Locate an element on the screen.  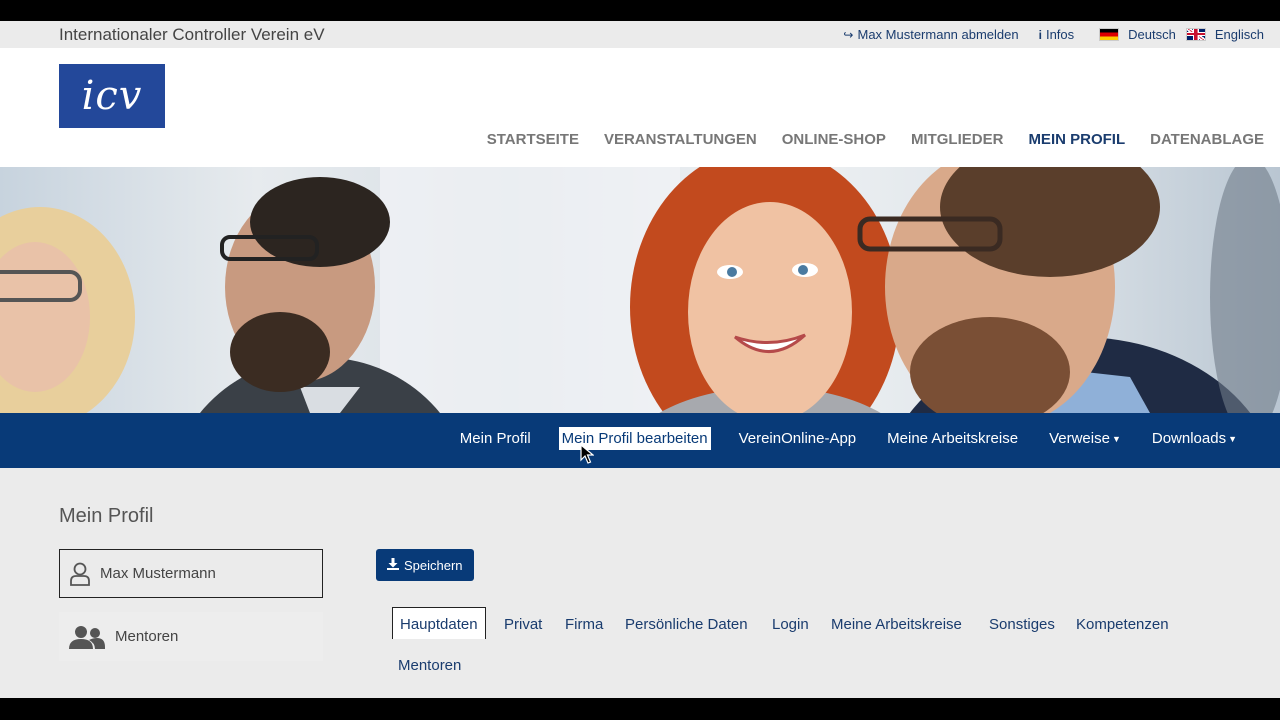
tab-kompetenzen: Kompetenzen is located at coordinates (1122, 624).